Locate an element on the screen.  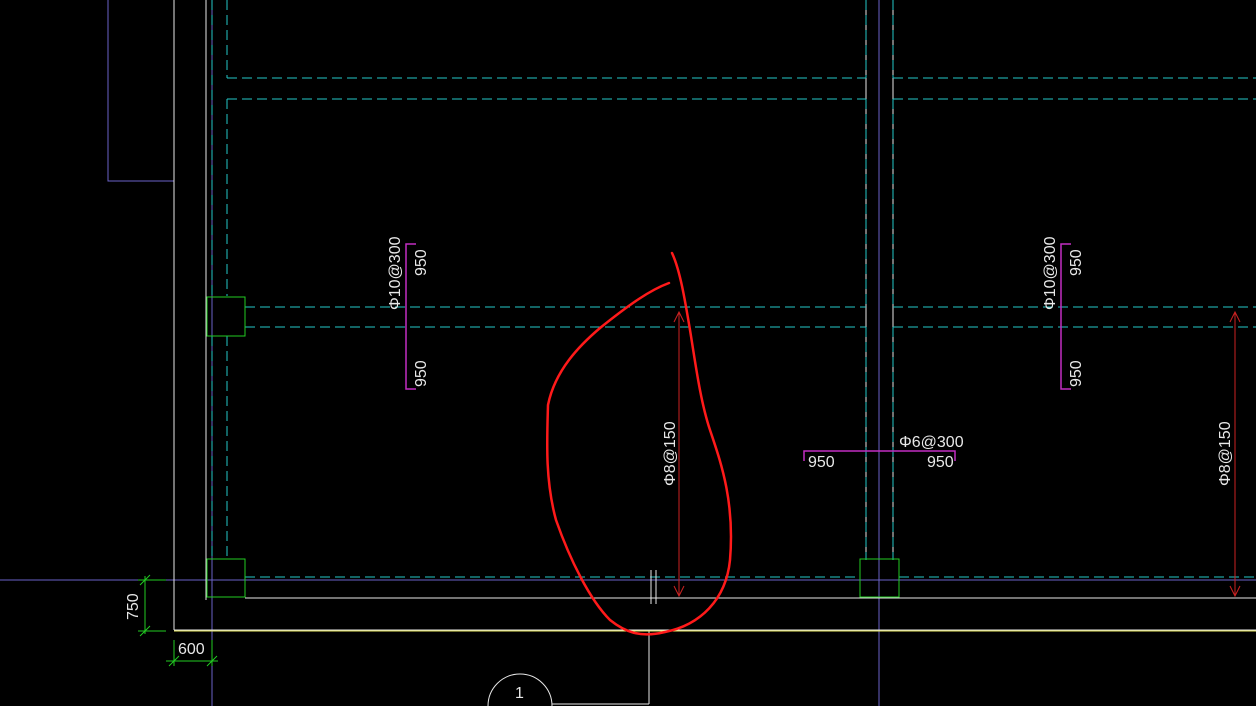
rebar-vertical-right-label: Φ8@150 is located at coordinates (1225, 453).